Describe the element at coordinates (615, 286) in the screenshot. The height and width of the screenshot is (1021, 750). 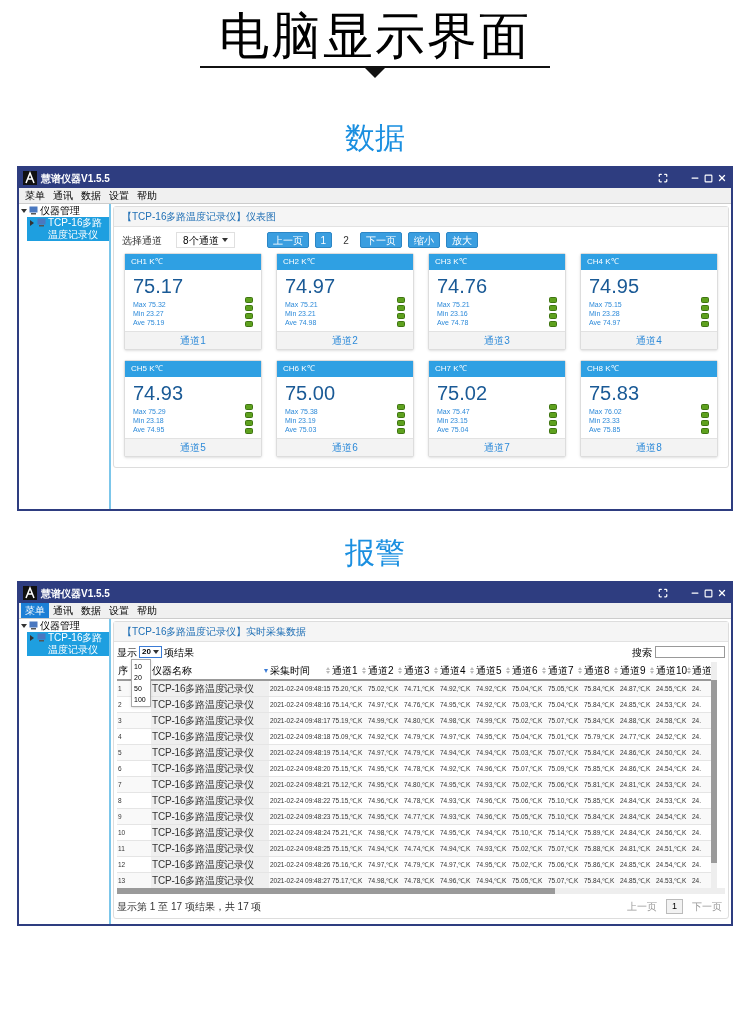
I see `reading-value: 74.95` at that location.